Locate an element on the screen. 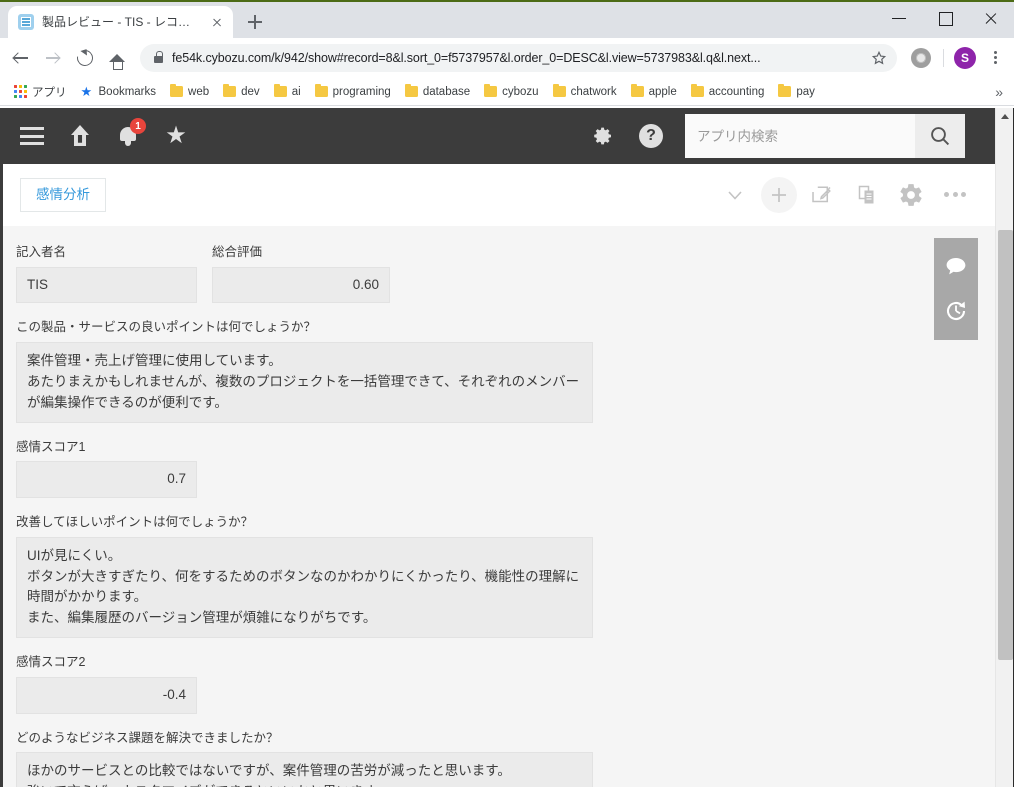 The image size is (1014, 787). history-clock-icon is located at coordinates (956, 310).